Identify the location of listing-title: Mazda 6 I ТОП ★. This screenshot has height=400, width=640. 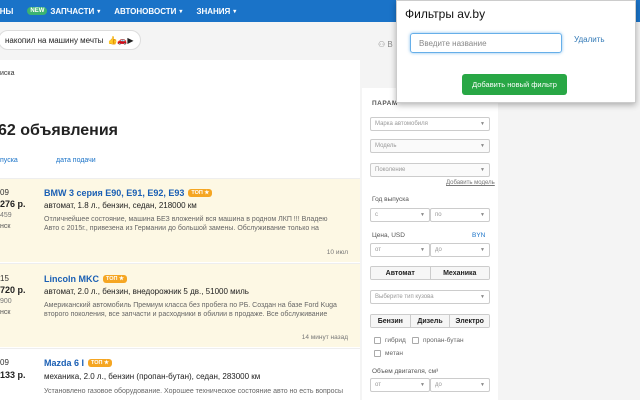
(78, 363).